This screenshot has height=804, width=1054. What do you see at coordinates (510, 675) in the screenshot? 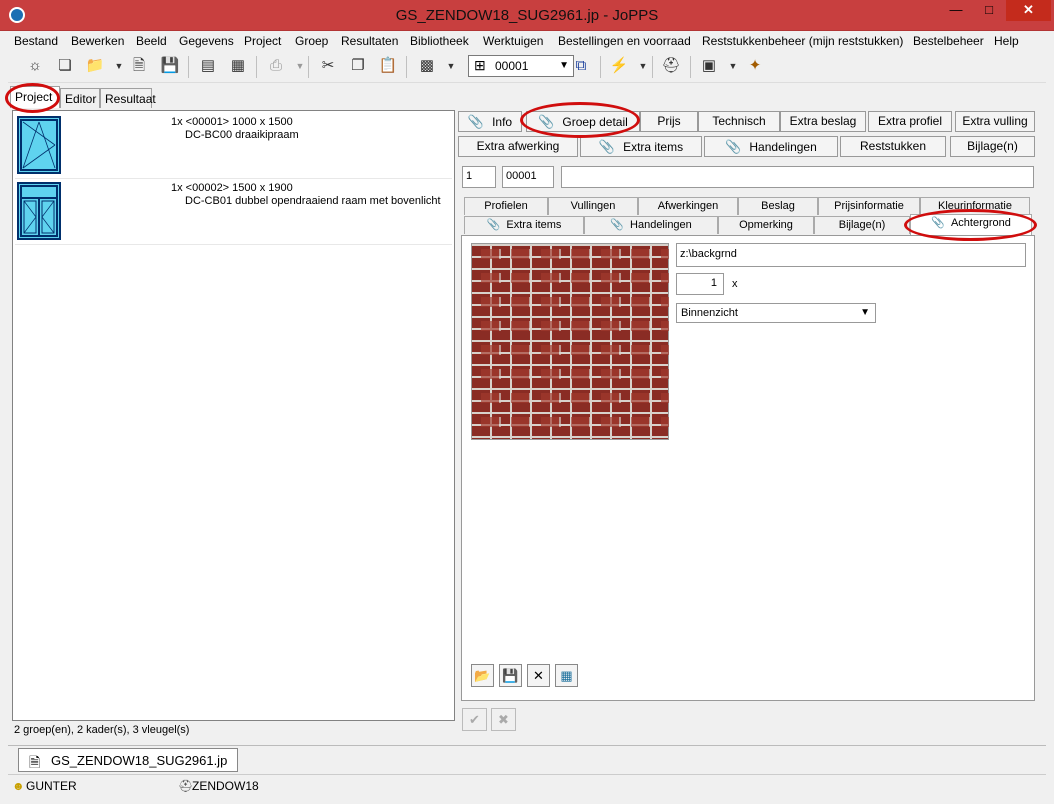
I see `save-image-button: 💾` at bounding box center [510, 675].